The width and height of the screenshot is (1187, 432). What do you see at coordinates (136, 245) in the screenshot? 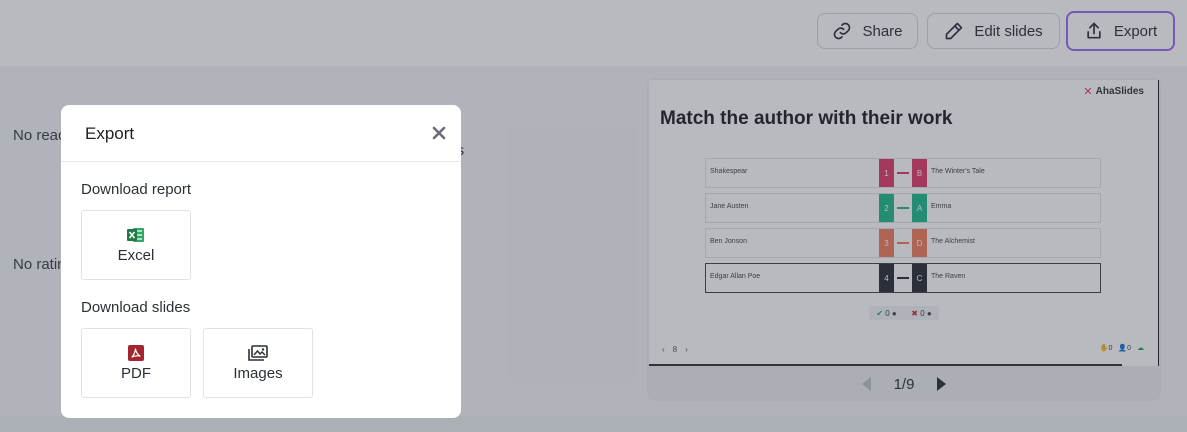
I see `export-excel-button: Excel` at bounding box center [136, 245].